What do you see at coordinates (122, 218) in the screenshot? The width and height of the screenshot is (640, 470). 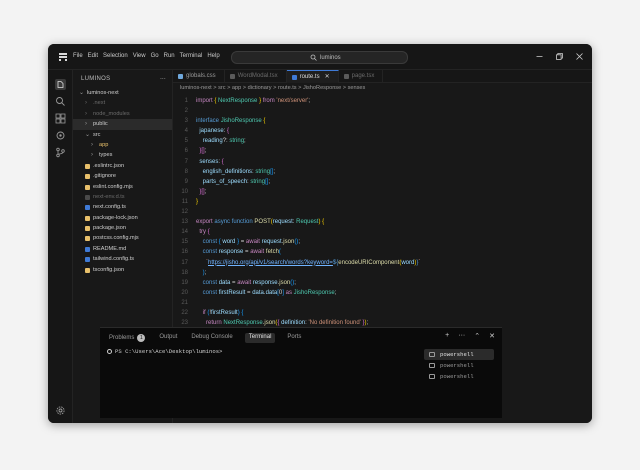 I see `tree-item: package-lock.json` at bounding box center [122, 218].